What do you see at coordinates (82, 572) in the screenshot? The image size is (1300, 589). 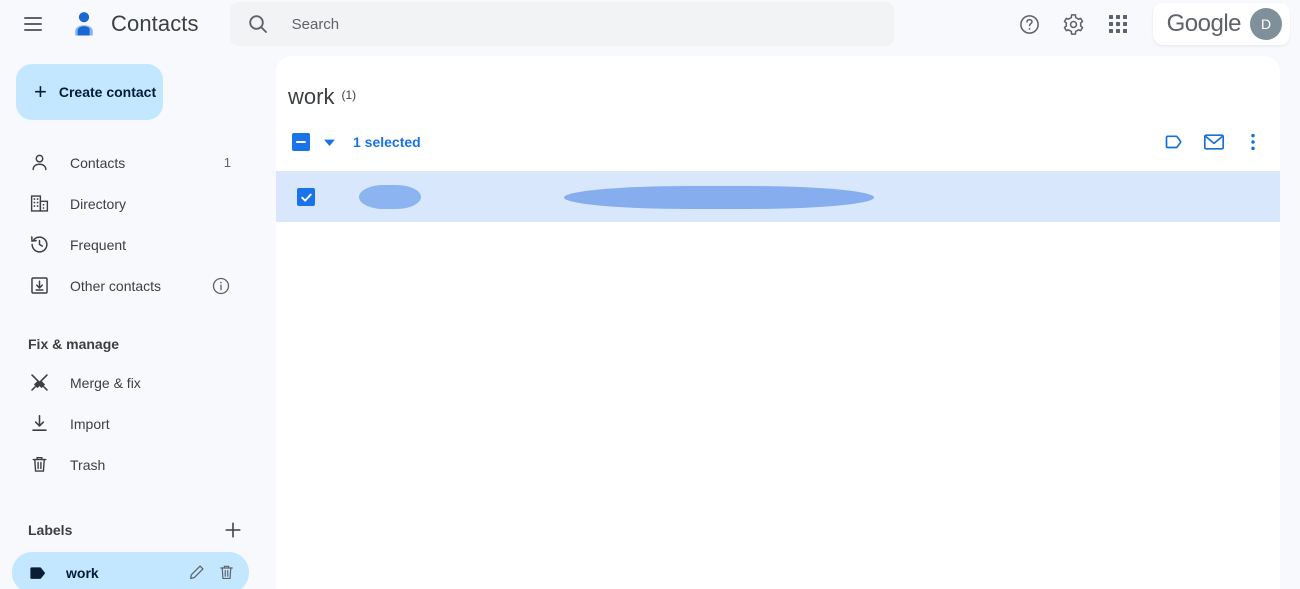 I see `sidebar-label-name: work` at bounding box center [82, 572].